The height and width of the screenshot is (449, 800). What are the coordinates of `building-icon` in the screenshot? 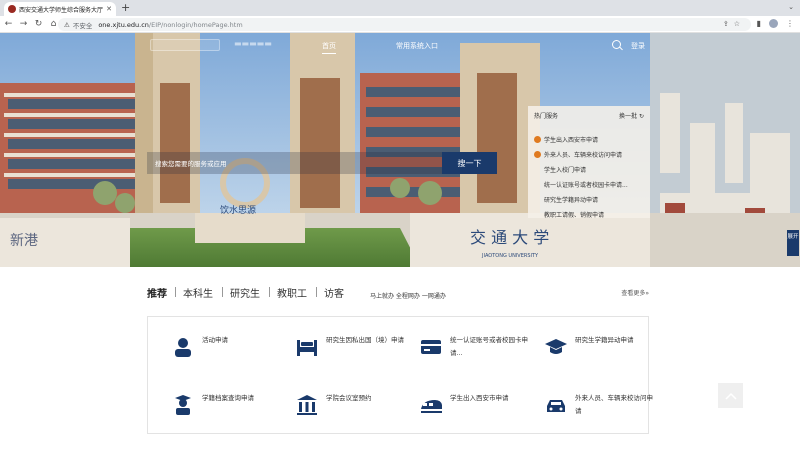 It's located at (307, 405).